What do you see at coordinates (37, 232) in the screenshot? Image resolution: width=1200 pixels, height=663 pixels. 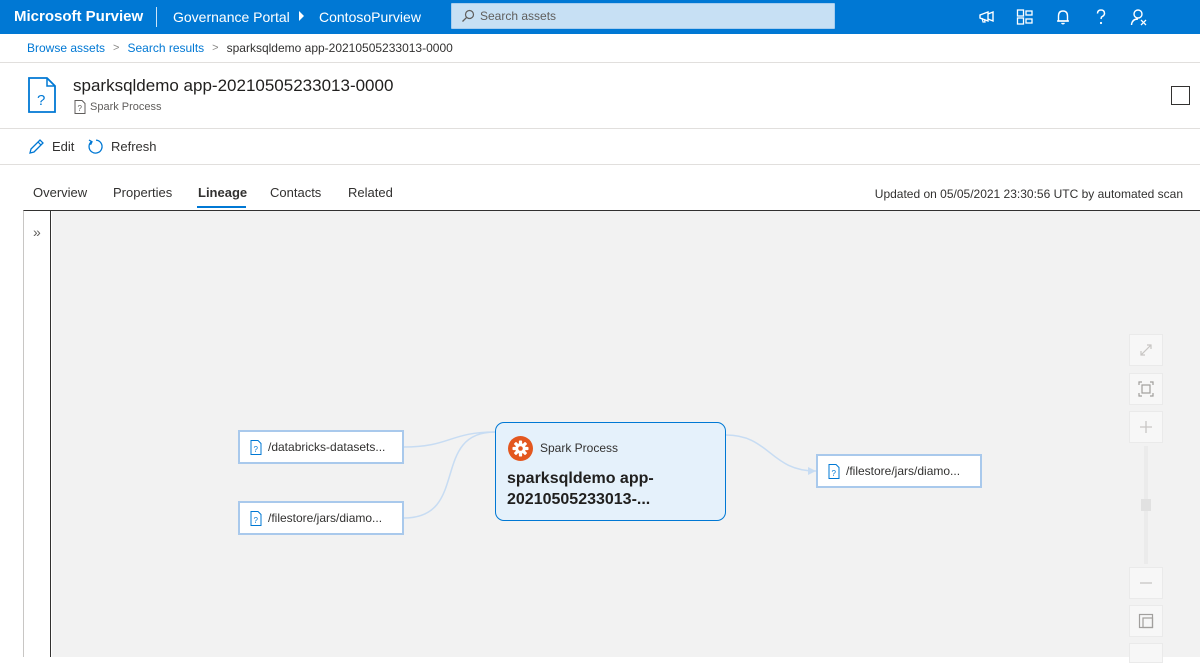 I see `expand-pane-button: »` at bounding box center [37, 232].